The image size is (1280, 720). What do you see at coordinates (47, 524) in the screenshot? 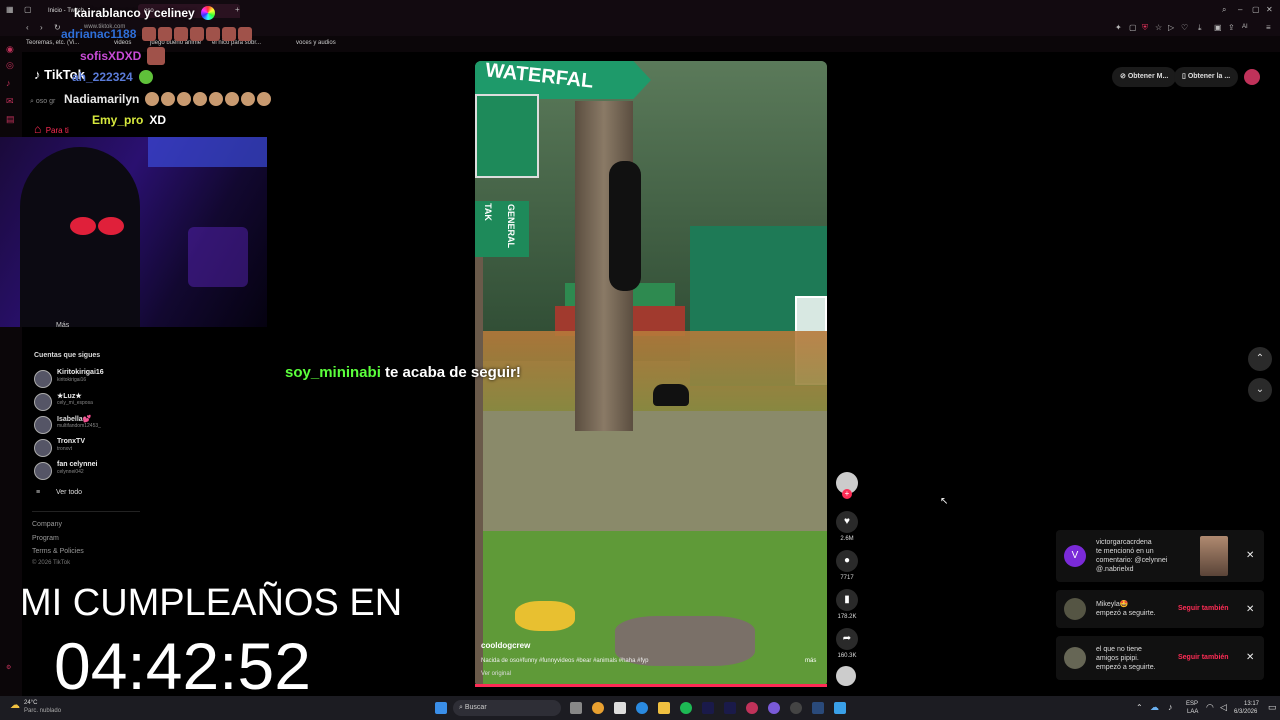
I see `footer-link: Company` at bounding box center [47, 524].